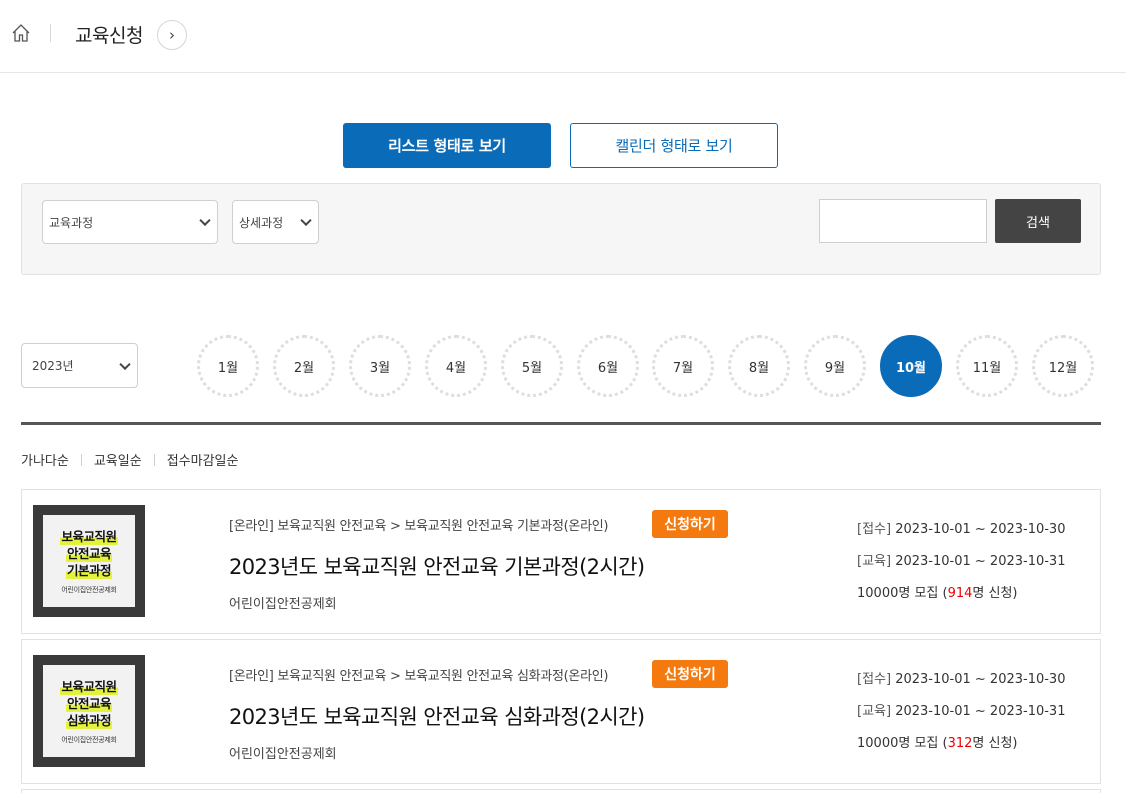 This screenshot has height=793, width=1126. I want to click on applied-count: 312, so click(960, 743).